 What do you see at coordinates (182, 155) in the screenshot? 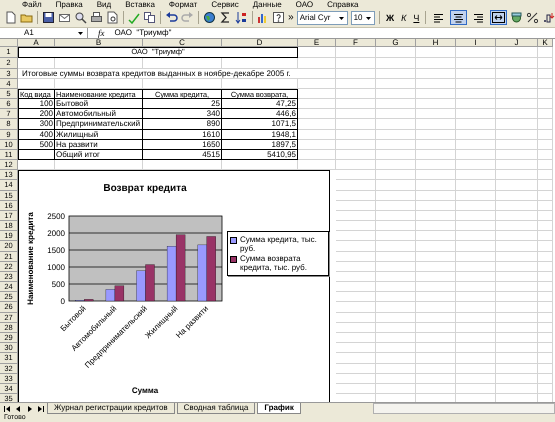
I see `table-cell: 4515` at bounding box center [182, 155].